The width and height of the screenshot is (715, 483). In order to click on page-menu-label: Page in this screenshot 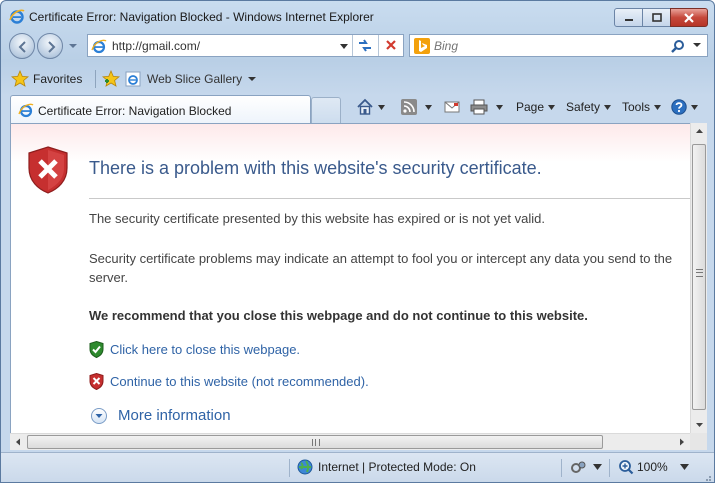, I will do `click(530, 107)`.